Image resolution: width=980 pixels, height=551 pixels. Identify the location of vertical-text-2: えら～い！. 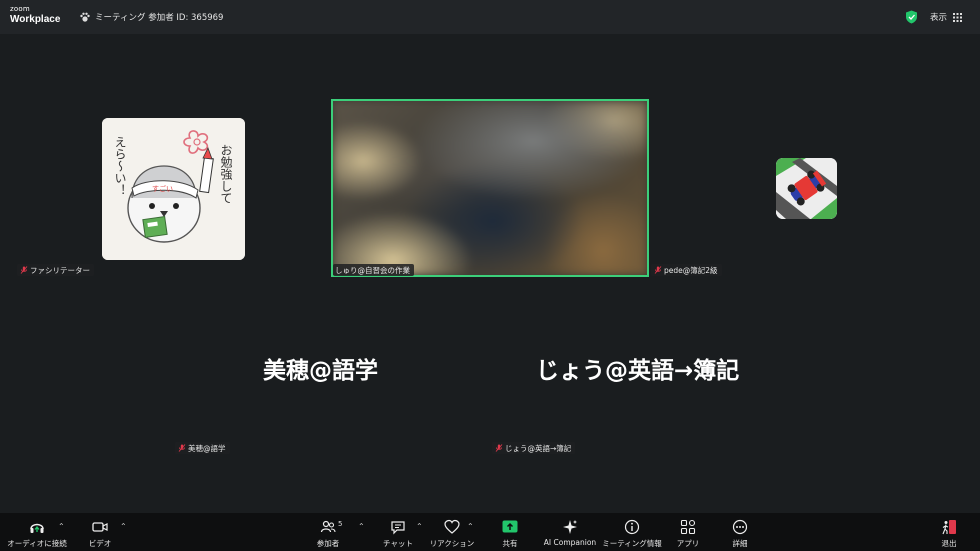
(120, 166).